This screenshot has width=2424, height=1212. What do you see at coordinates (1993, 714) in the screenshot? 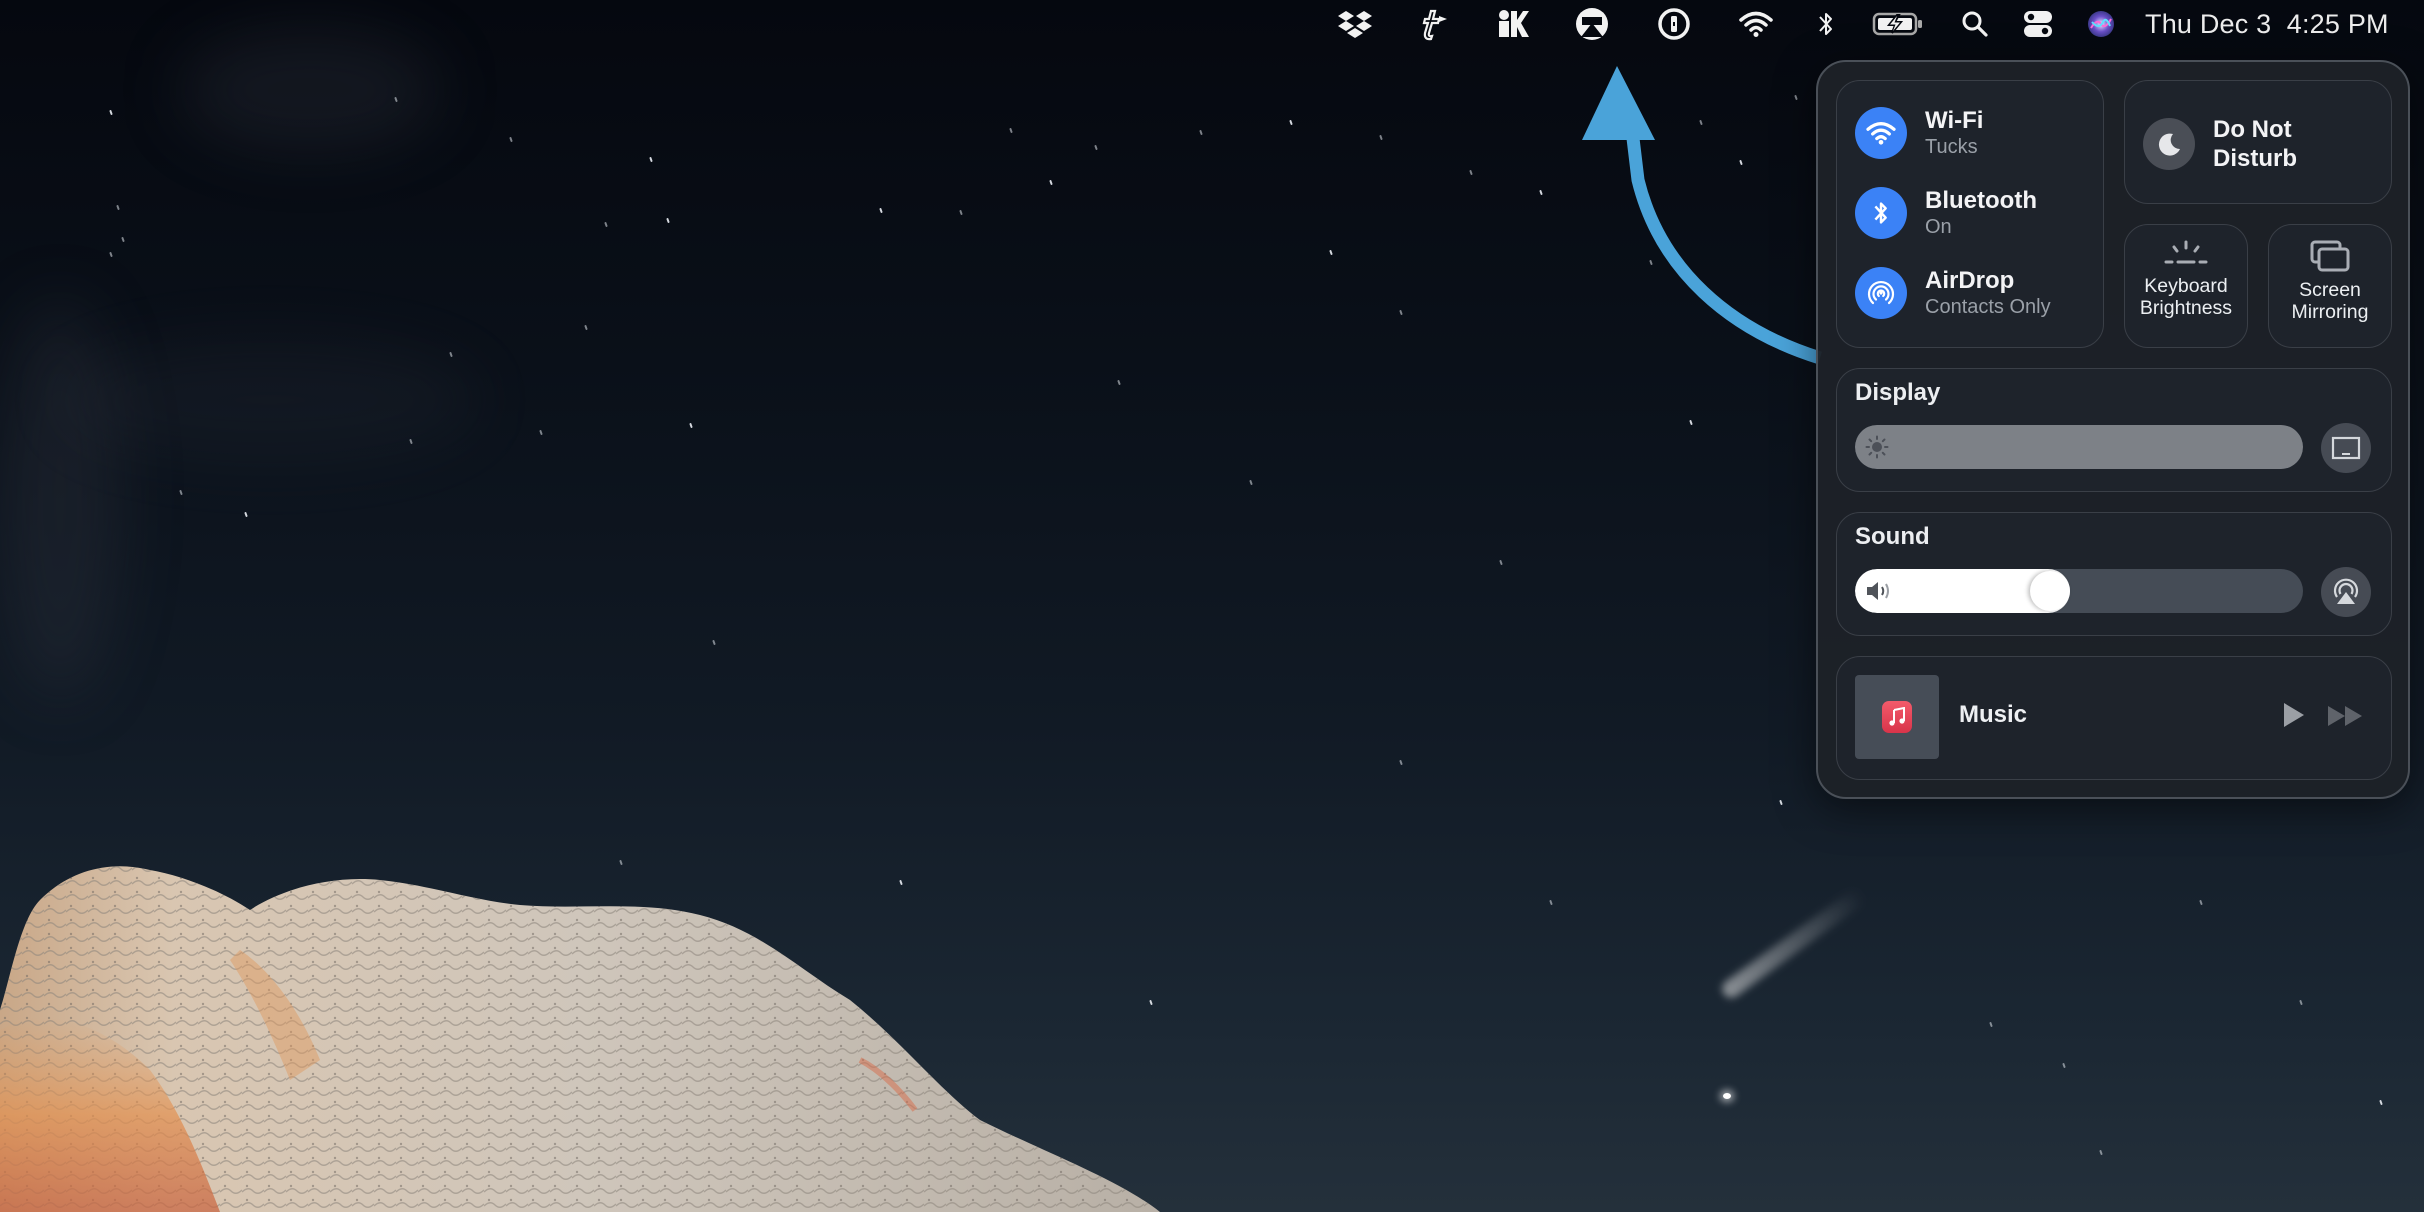
I see `now-playing-title: Music` at bounding box center [1993, 714].